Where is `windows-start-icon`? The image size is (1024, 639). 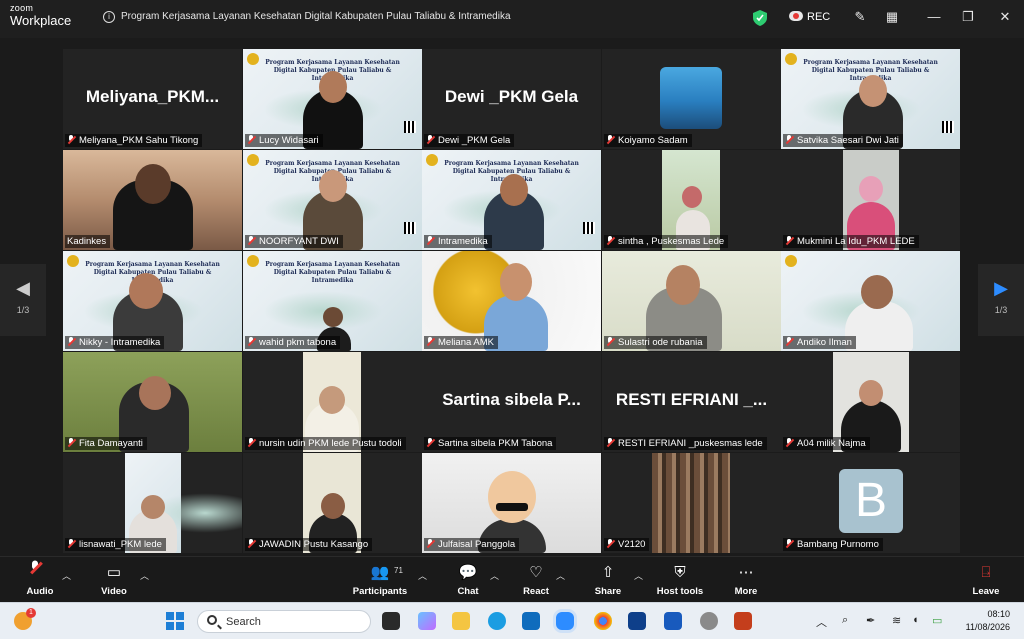 windows-start-icon is located at coordinates (175, 621).